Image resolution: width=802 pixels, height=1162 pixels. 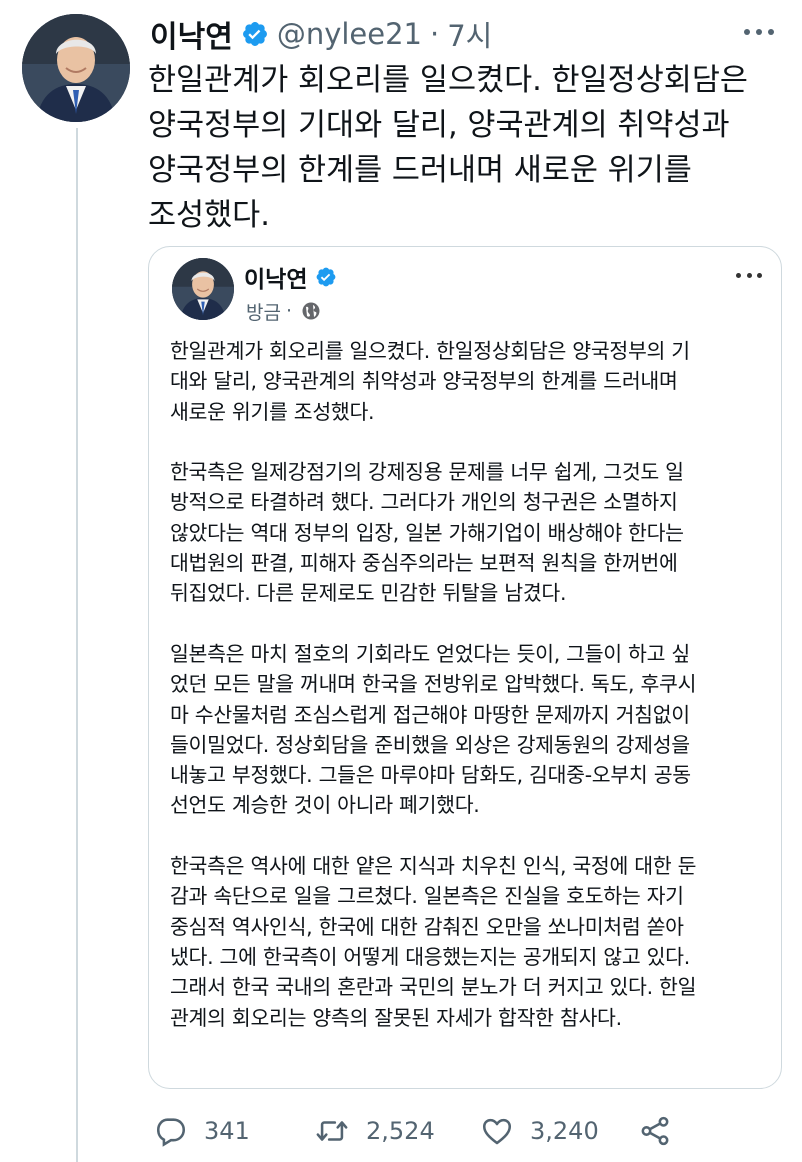 I want to click on heart-icon, so click(x=497, y=1131).